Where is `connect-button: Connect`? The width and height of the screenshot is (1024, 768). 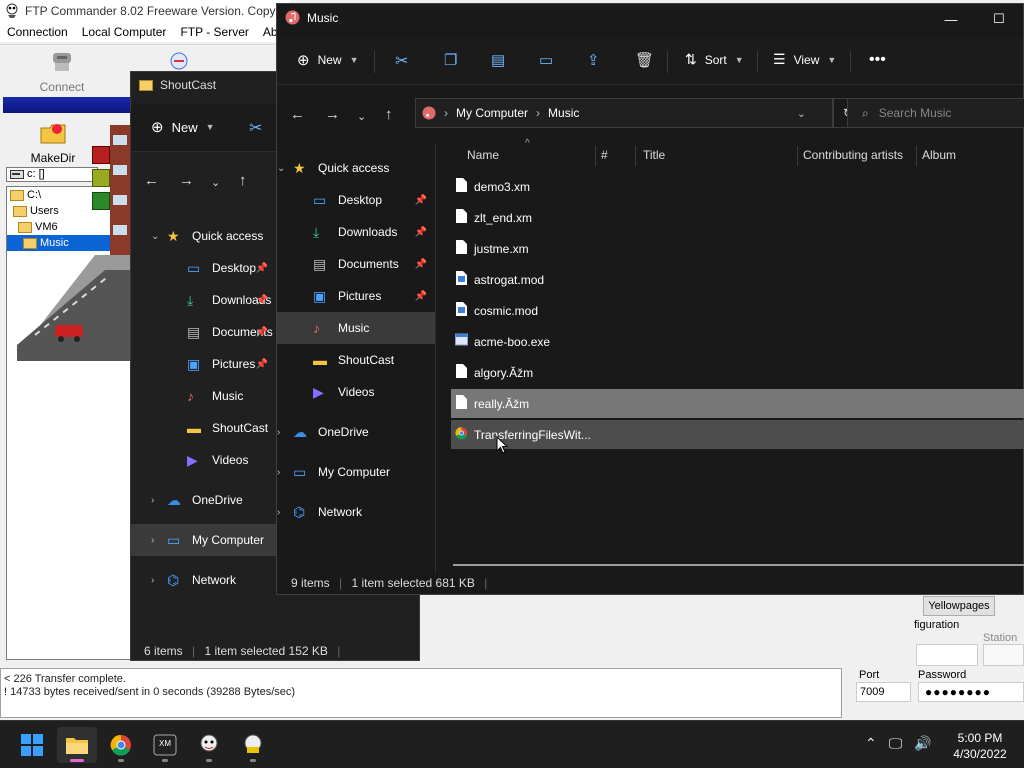 connect-button: Connect is located at coordinates (62, 72).